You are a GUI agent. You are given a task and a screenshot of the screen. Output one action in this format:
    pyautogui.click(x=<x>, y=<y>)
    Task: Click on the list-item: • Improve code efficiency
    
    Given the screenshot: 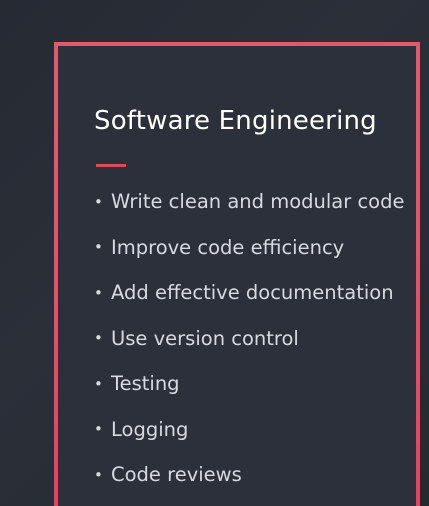 What is the action you would take?
    pyautogui.click(x=249, y=248)
    